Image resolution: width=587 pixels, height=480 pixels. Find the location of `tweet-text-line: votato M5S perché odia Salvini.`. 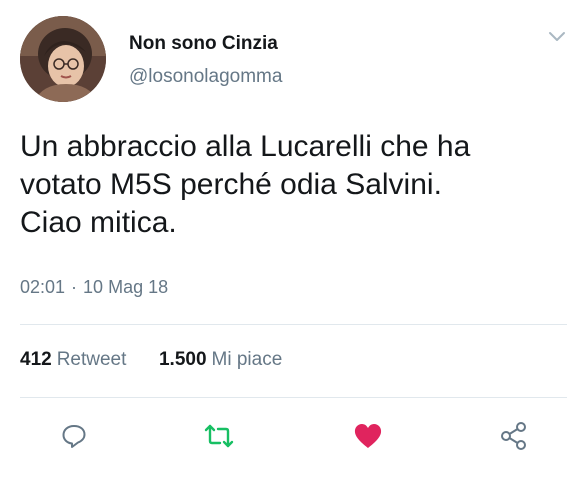

tweet-text-line: votato M5S perché odia Salvini. is located at coordinates (231, 184).